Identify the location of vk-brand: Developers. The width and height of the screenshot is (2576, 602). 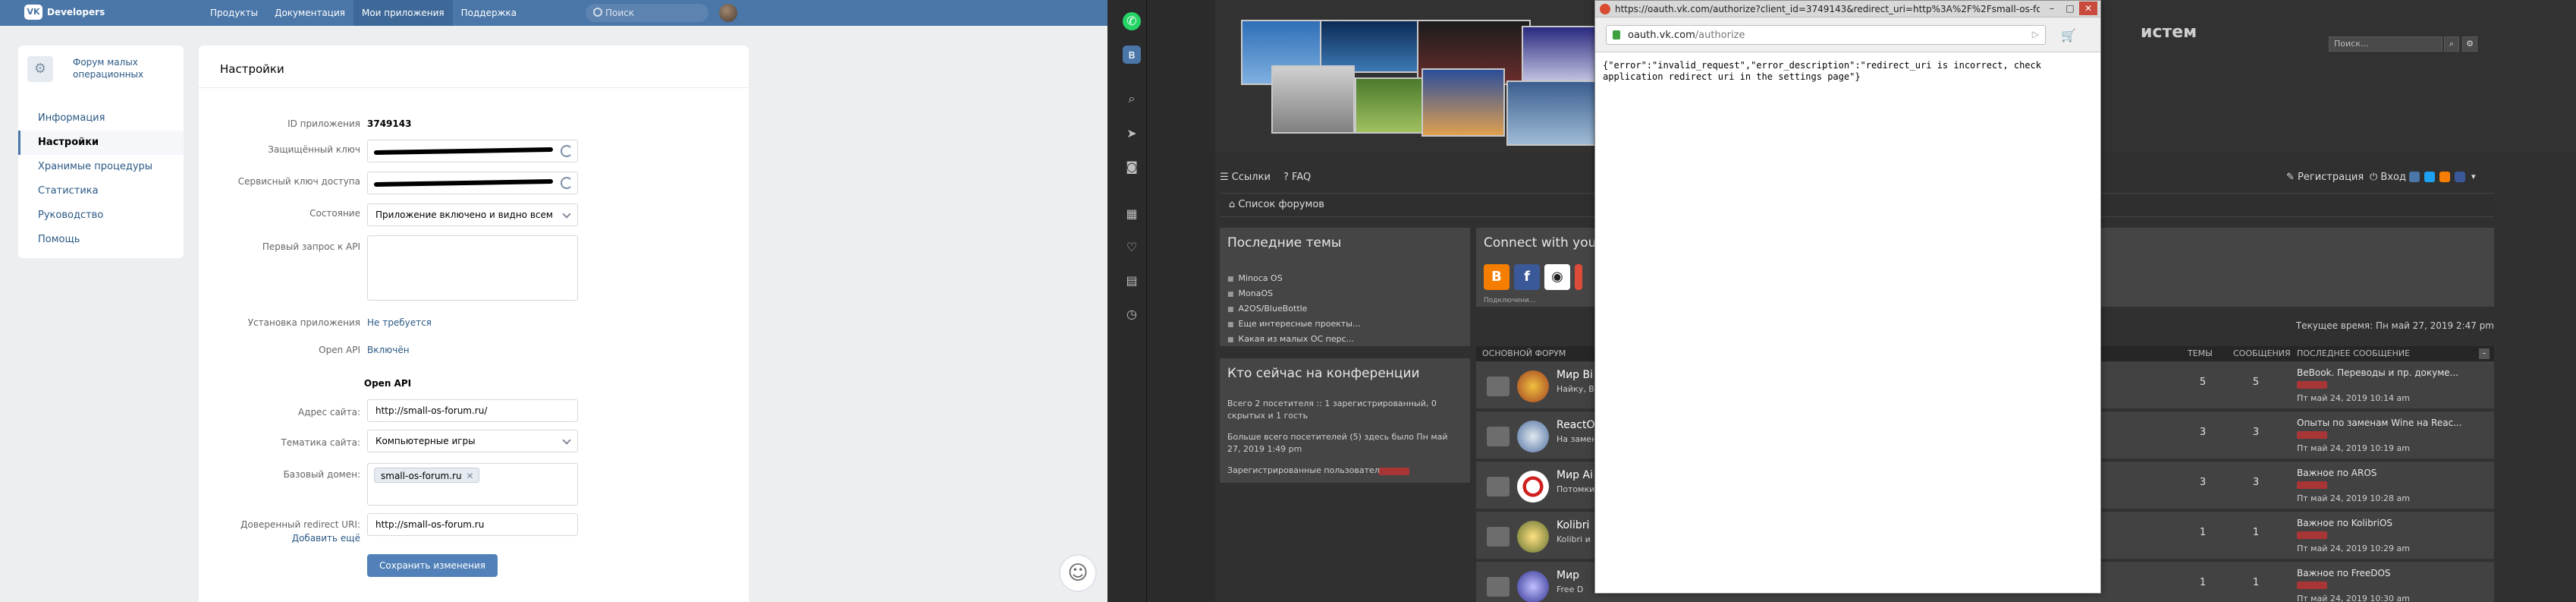
(76, 12).